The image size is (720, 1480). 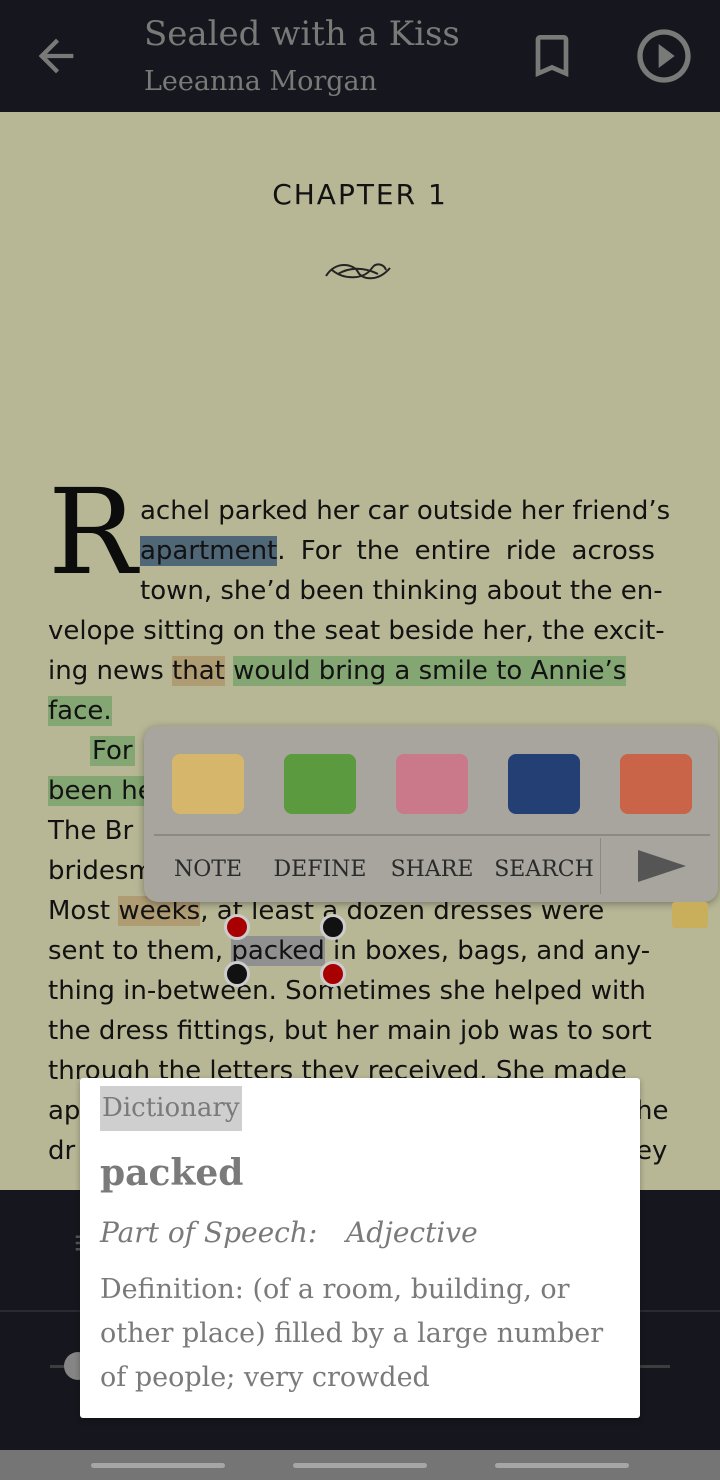 I want to click on highlight-color-orange, so click(x=656, y=784).